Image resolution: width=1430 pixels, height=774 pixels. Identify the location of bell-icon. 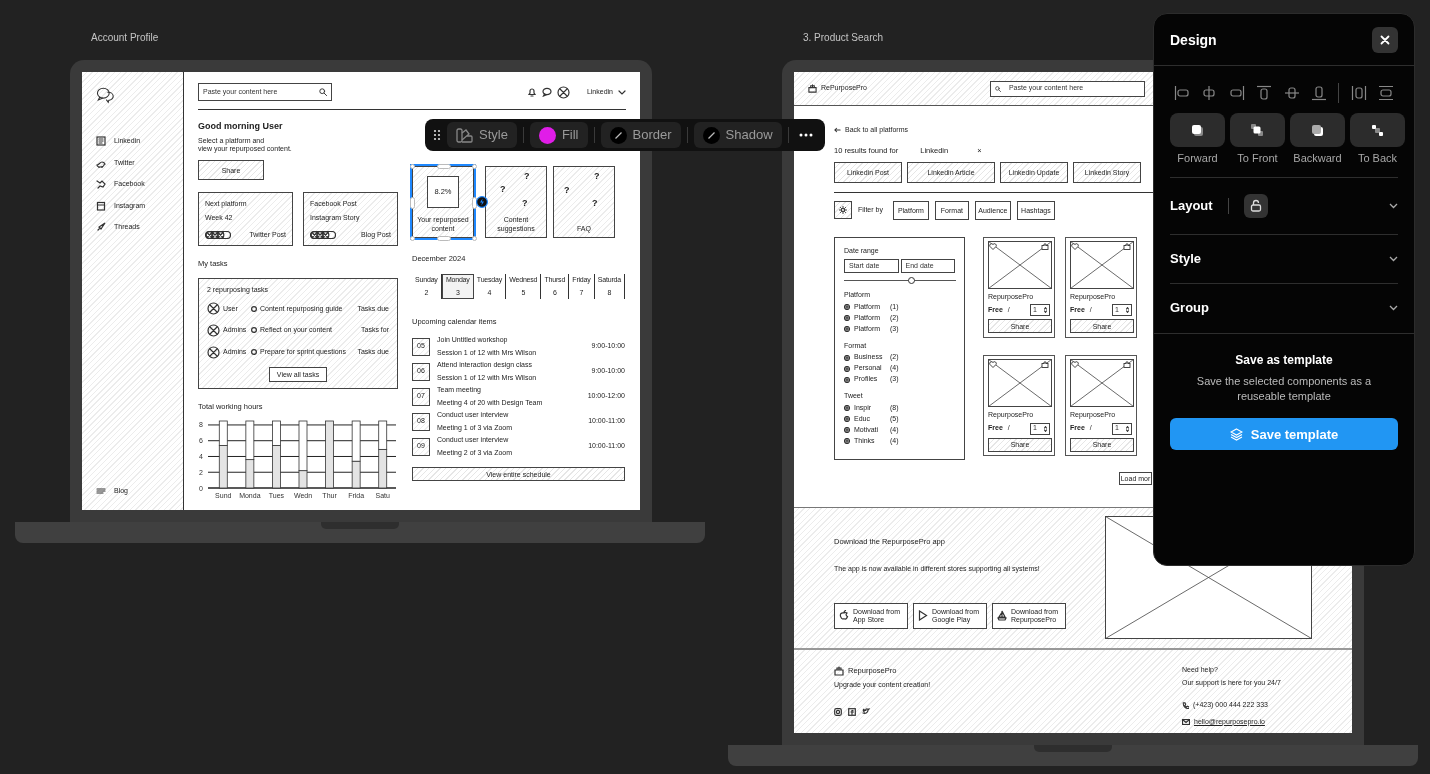
(531, 92).